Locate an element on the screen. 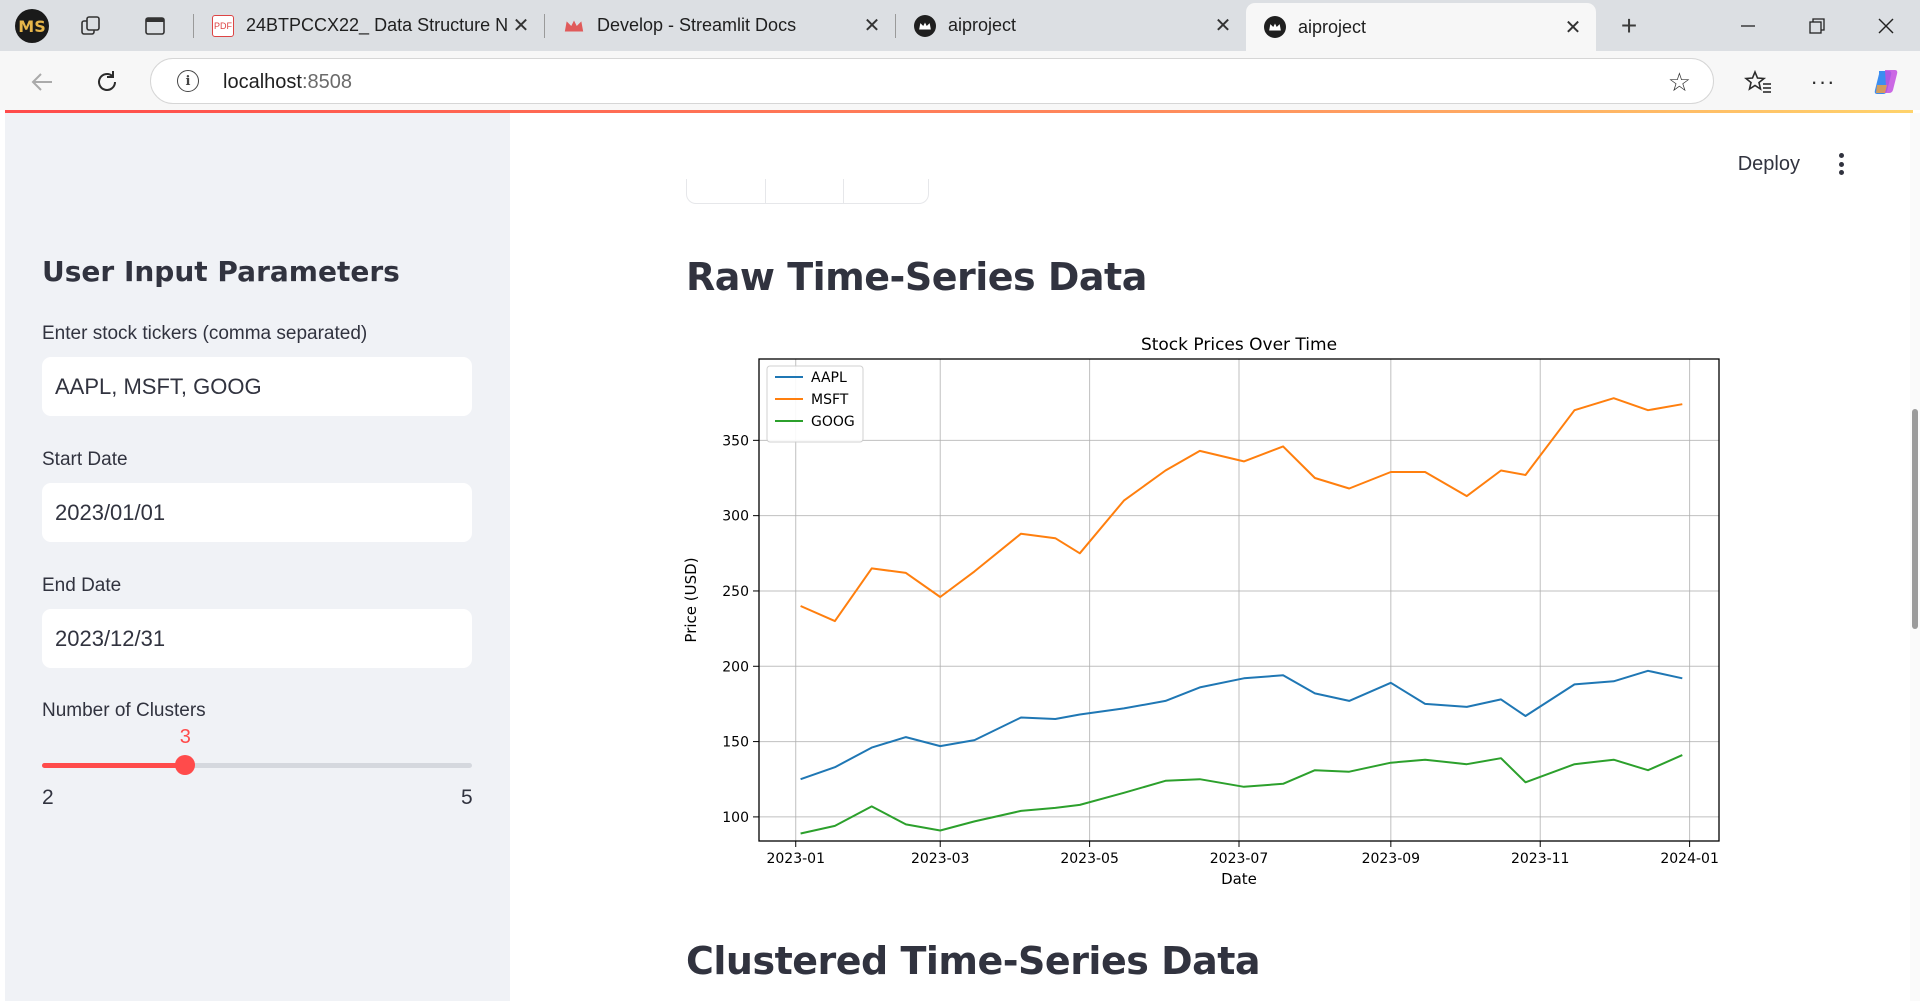 The width and height of the screenshot is (1920, 1008). copilot-icon is located at coordinates (1886, 82).